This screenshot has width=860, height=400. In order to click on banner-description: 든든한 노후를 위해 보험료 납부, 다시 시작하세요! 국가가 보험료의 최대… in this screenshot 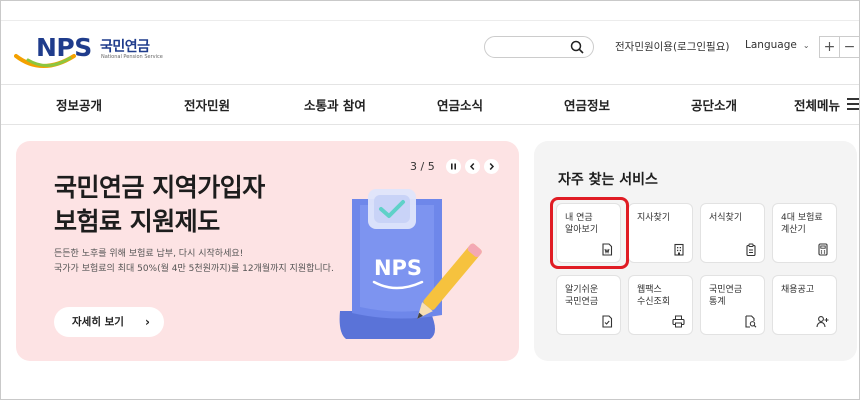, I will do `click(194, 262)`.